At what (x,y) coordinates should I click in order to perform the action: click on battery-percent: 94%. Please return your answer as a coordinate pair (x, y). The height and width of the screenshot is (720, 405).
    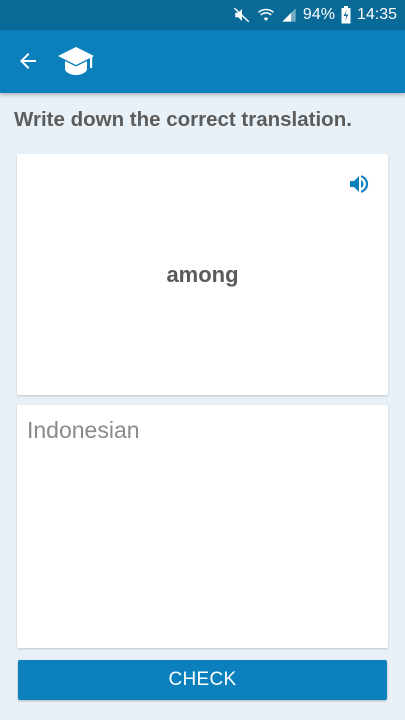
    Looking at the image, I should click on (318, 14).